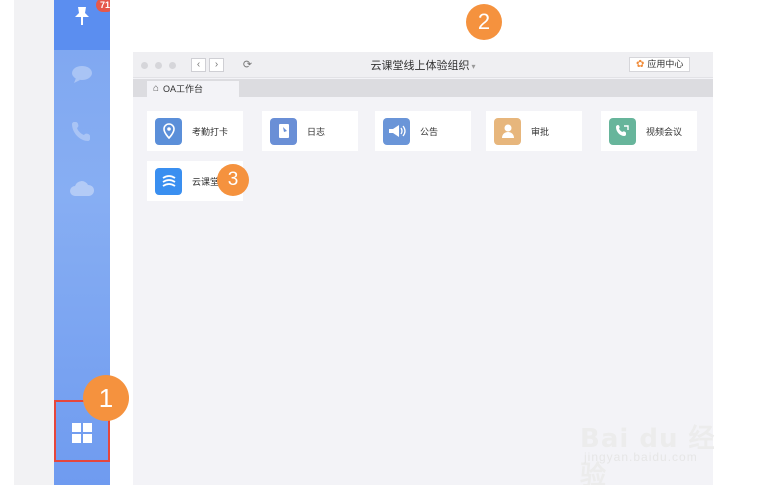  Describe the element at coordinates (641, 457) in the screenshot. I see `watermark-url: jingyan.baidu.com` at that location.